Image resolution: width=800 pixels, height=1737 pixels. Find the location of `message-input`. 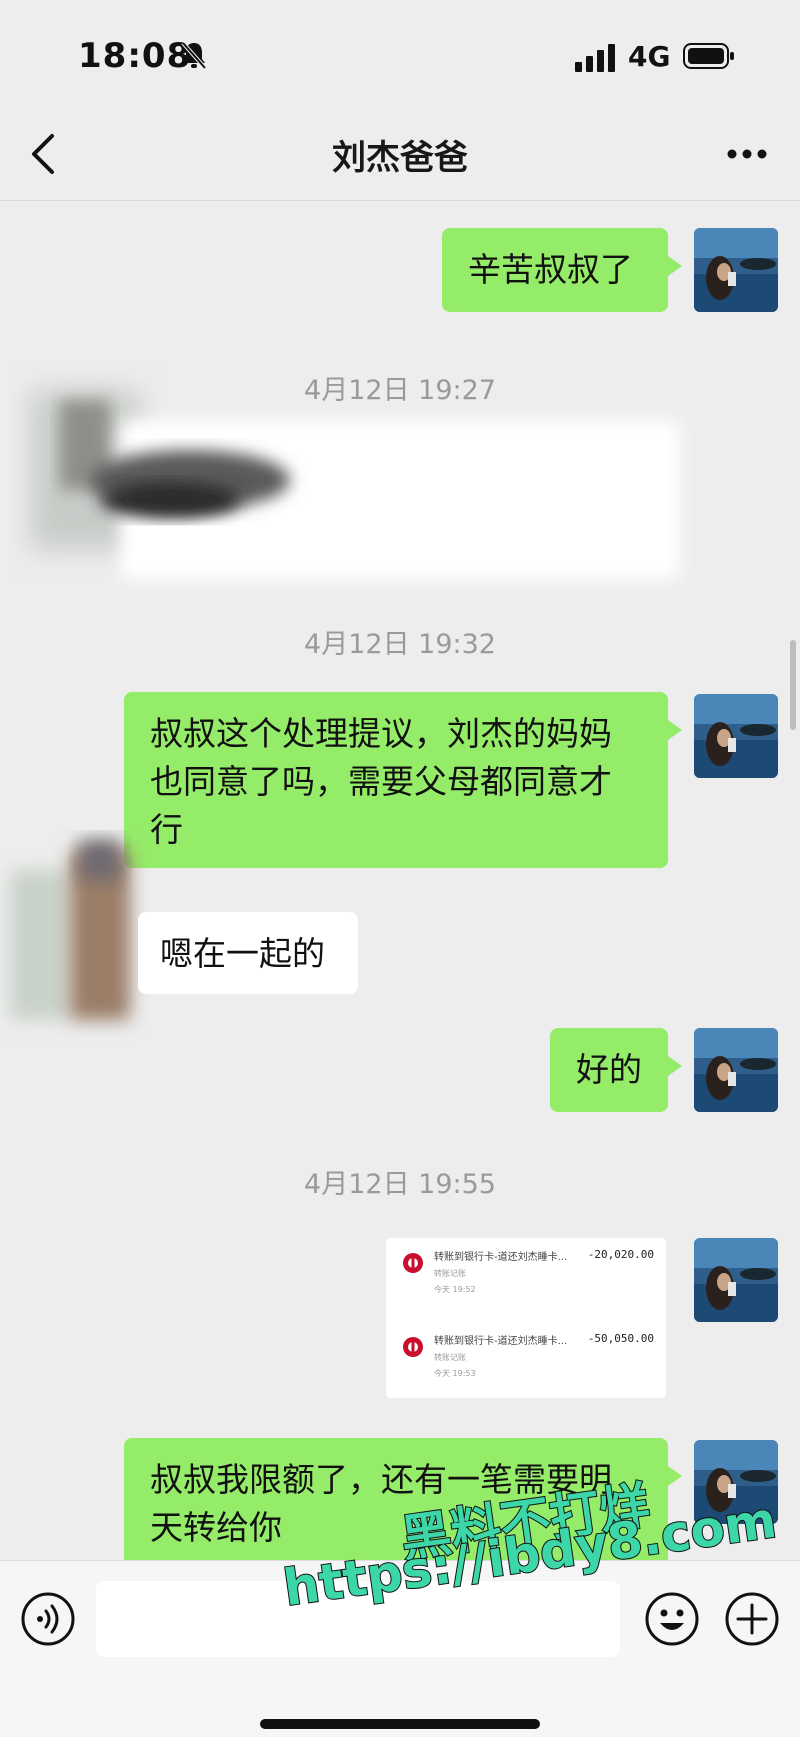

message-input is located at coordinates (358, 1619).